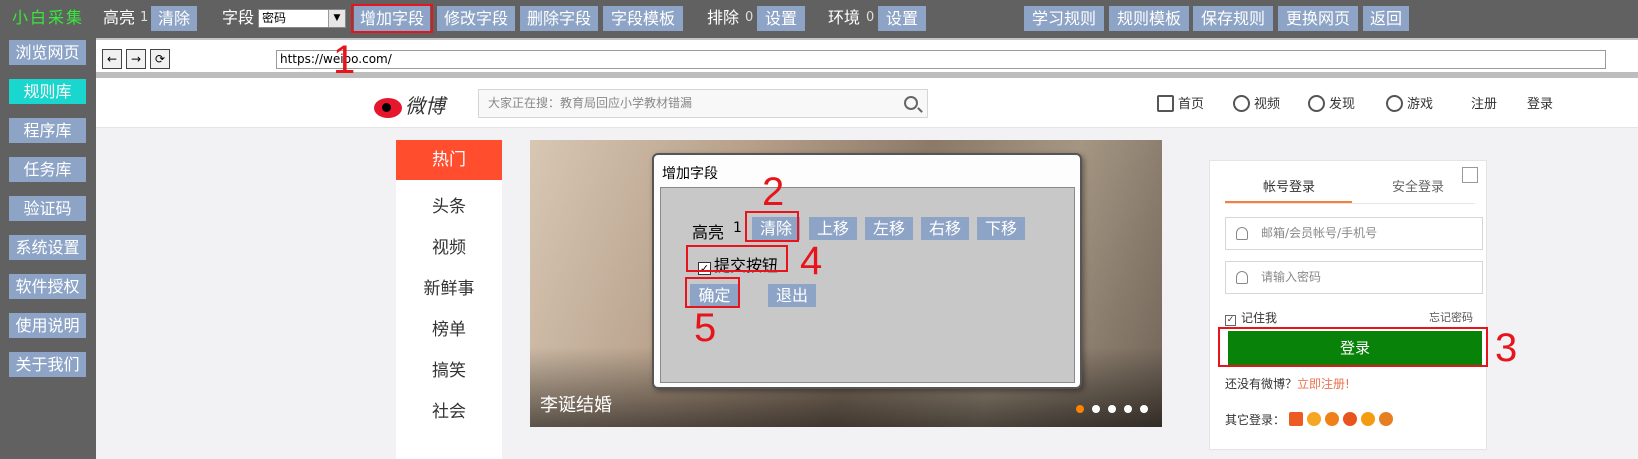 The height and width of the screenshot is (459, 1638). I want to click on move-left-button: 左移, so click(889, 228).